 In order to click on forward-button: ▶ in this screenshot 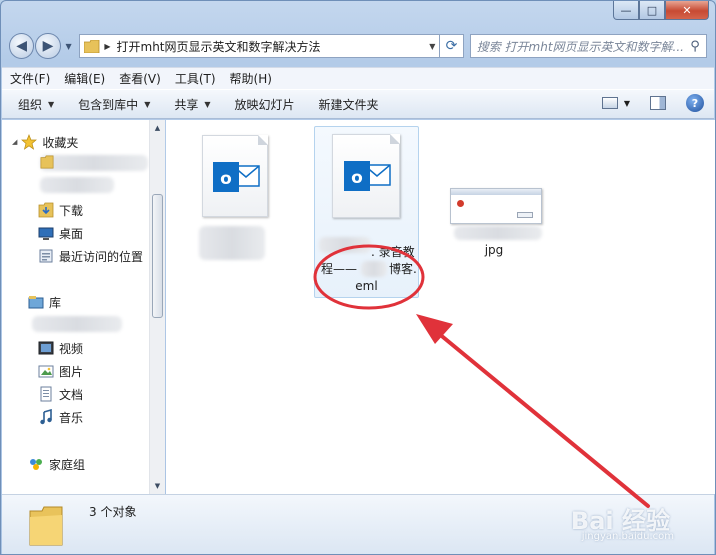, I will do `click(48, 46)`.